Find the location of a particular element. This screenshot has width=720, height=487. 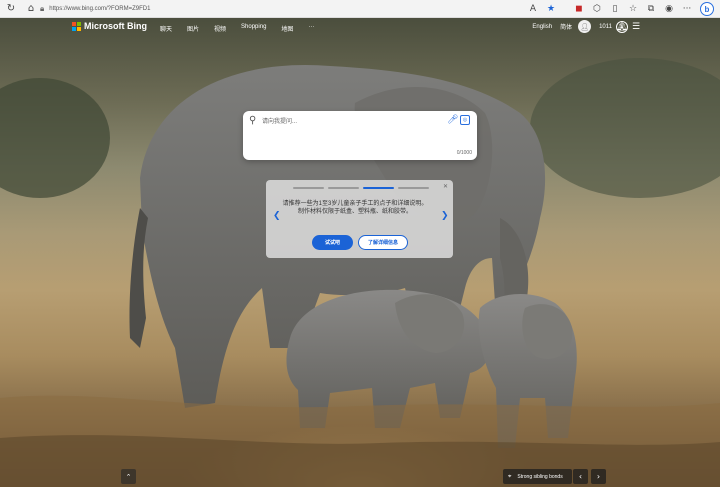

search-box: ⚲ 🎤︎ ◎ 0/1000 is located at coordinates (360, 135).